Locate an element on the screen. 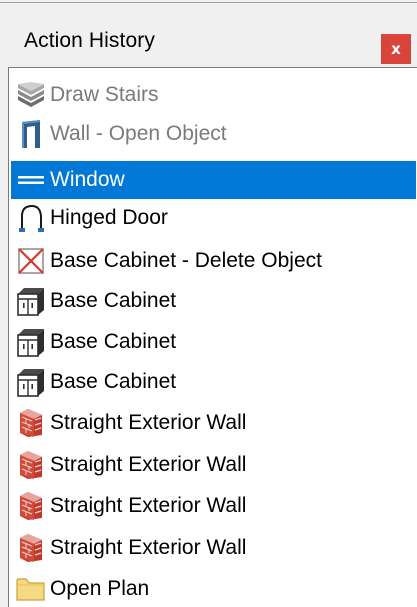 The height and width of the screenshot is (607, 417). history-item-label: Open Plan is located at coordinates (100, 588).